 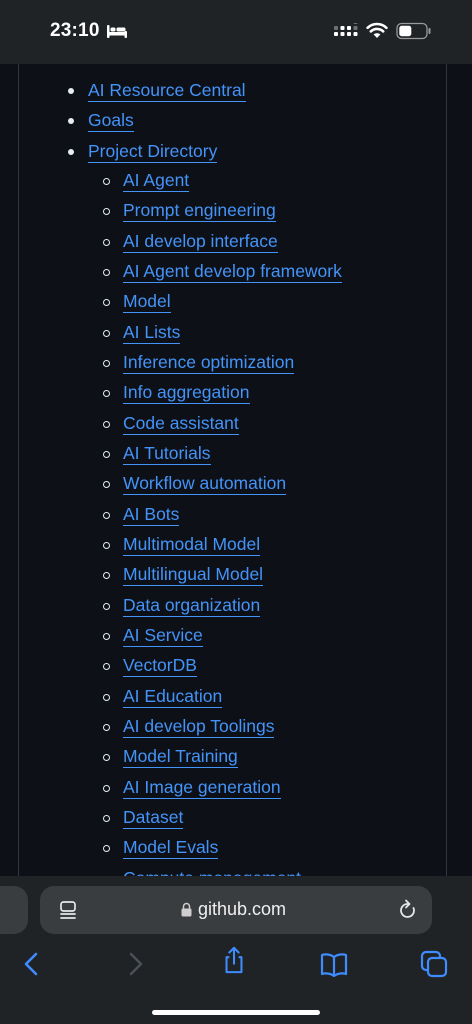 What do you see at coordinates (377, 30) in the screenshot?
I see `wifi-icon` at bounding box center [377, 30].